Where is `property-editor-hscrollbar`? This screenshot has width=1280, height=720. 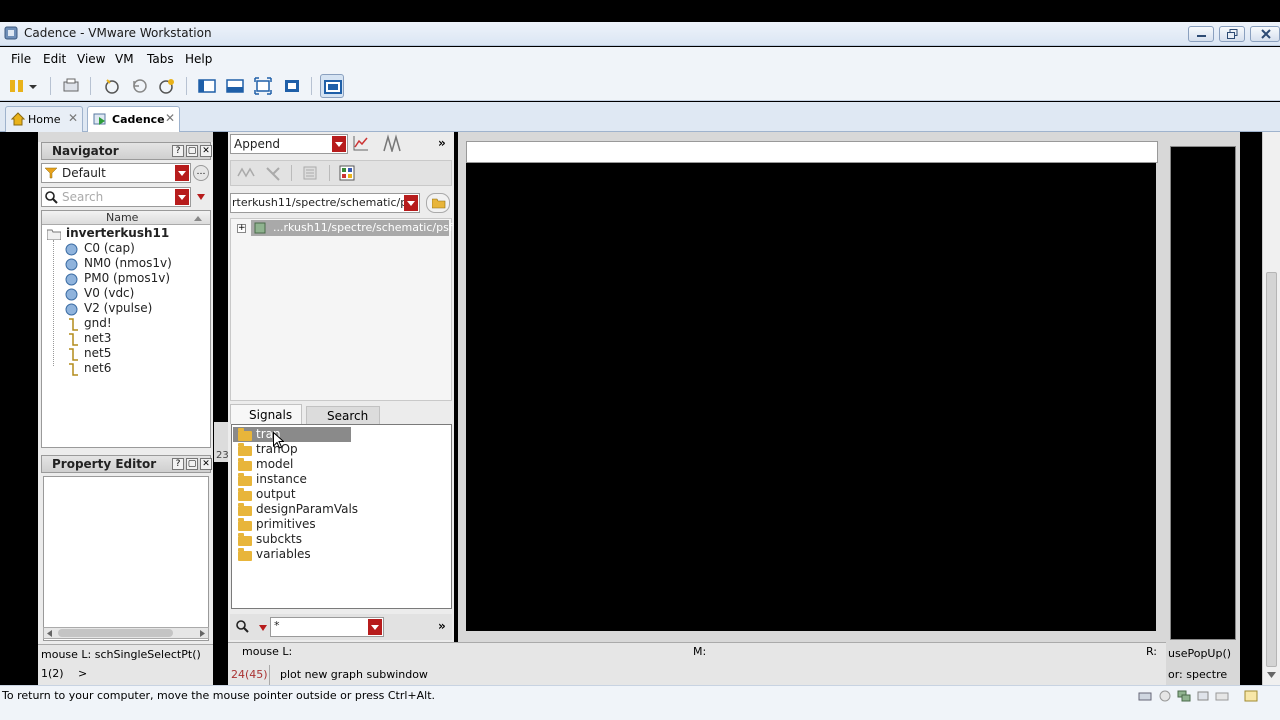 property-editor-hscrollbar is located at coordinates (126, 633).